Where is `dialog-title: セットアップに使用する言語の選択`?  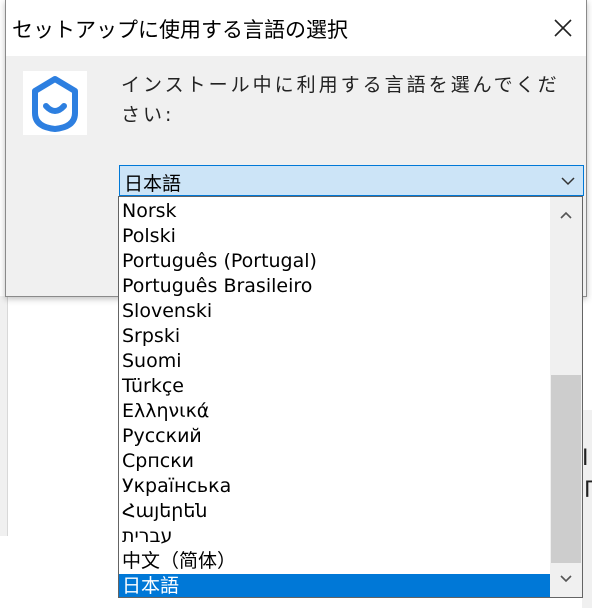 dialog-title: セットアップに使用する言語の選択 is located at coordinates (180, 30).